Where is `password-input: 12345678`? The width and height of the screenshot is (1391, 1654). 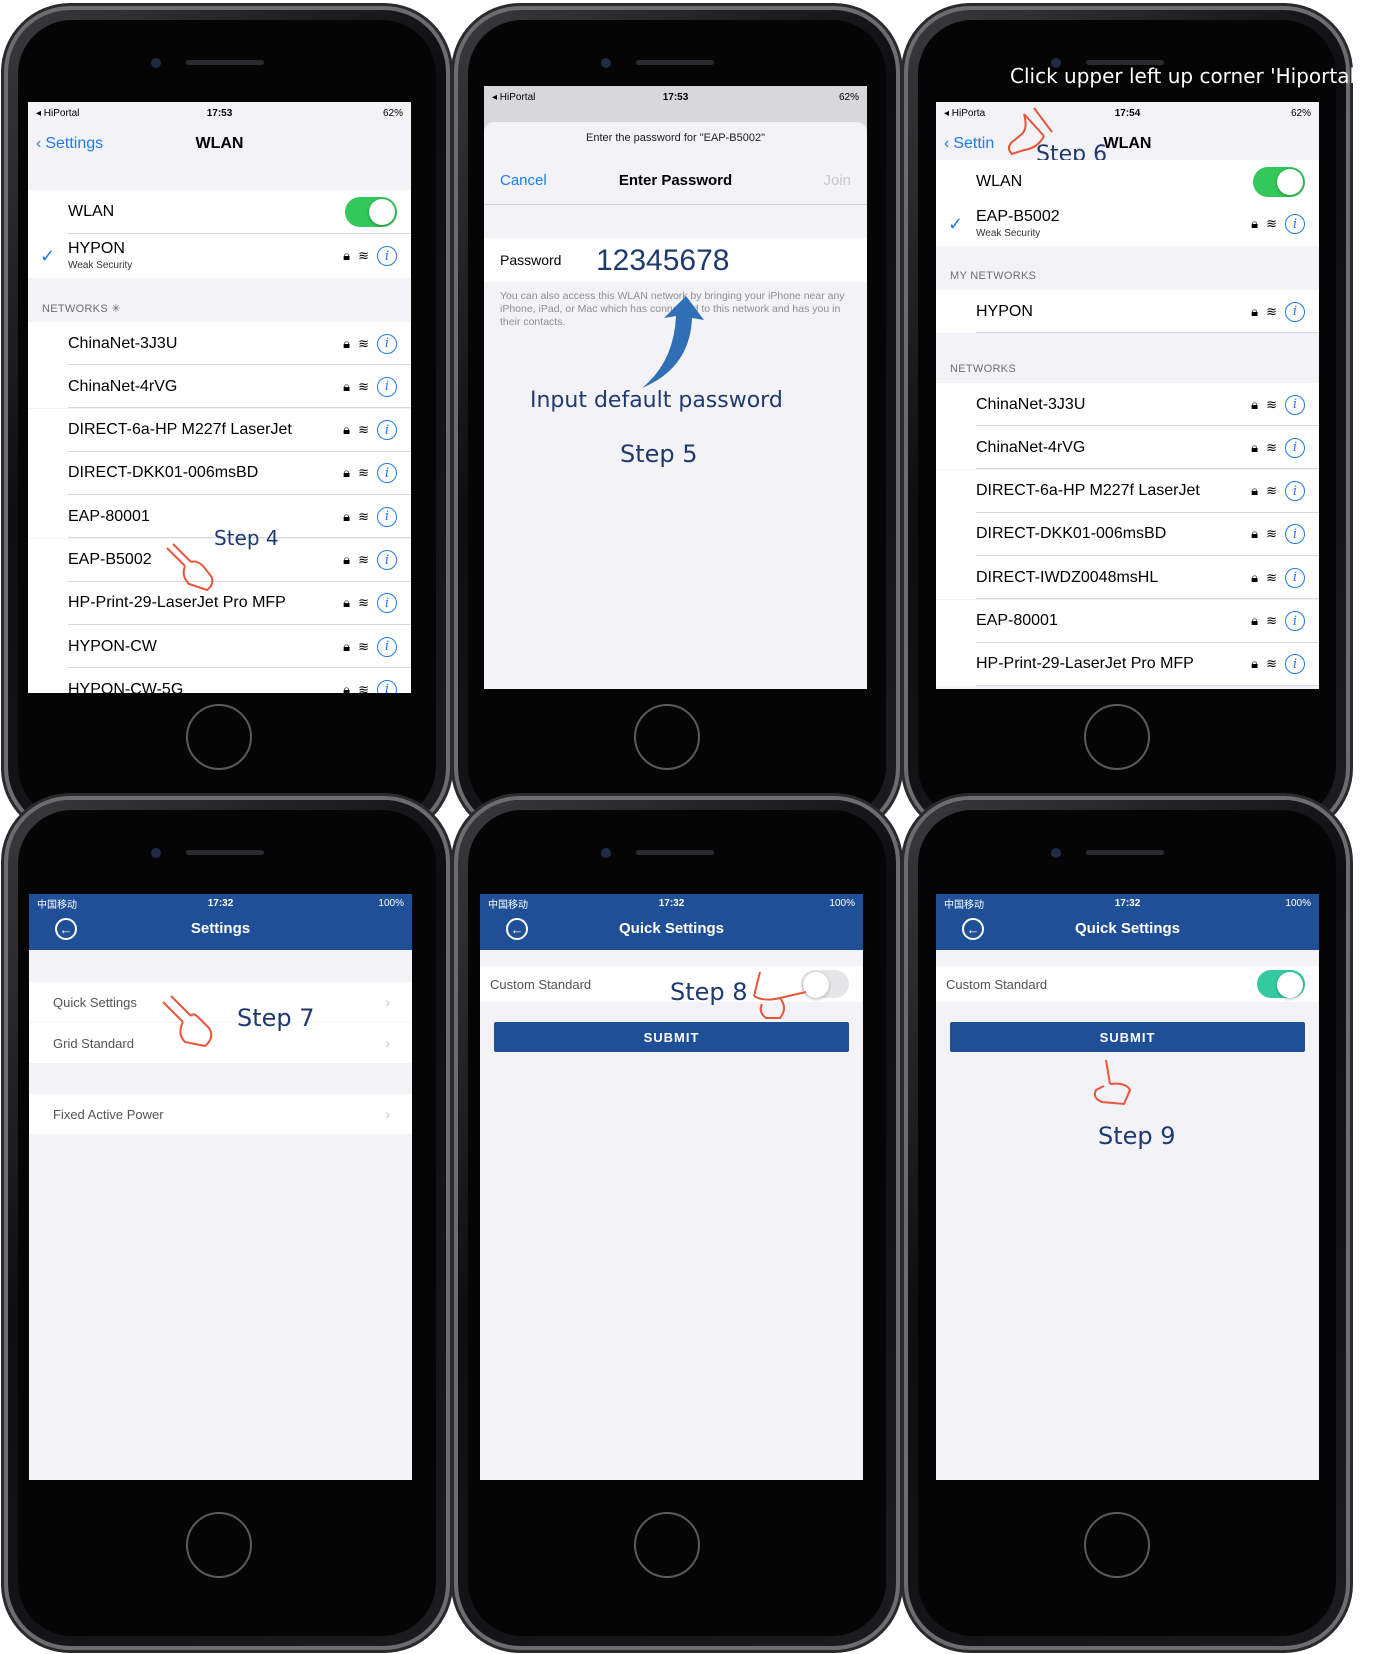 password-input: 12345678 is located at coordinates (662, 261).